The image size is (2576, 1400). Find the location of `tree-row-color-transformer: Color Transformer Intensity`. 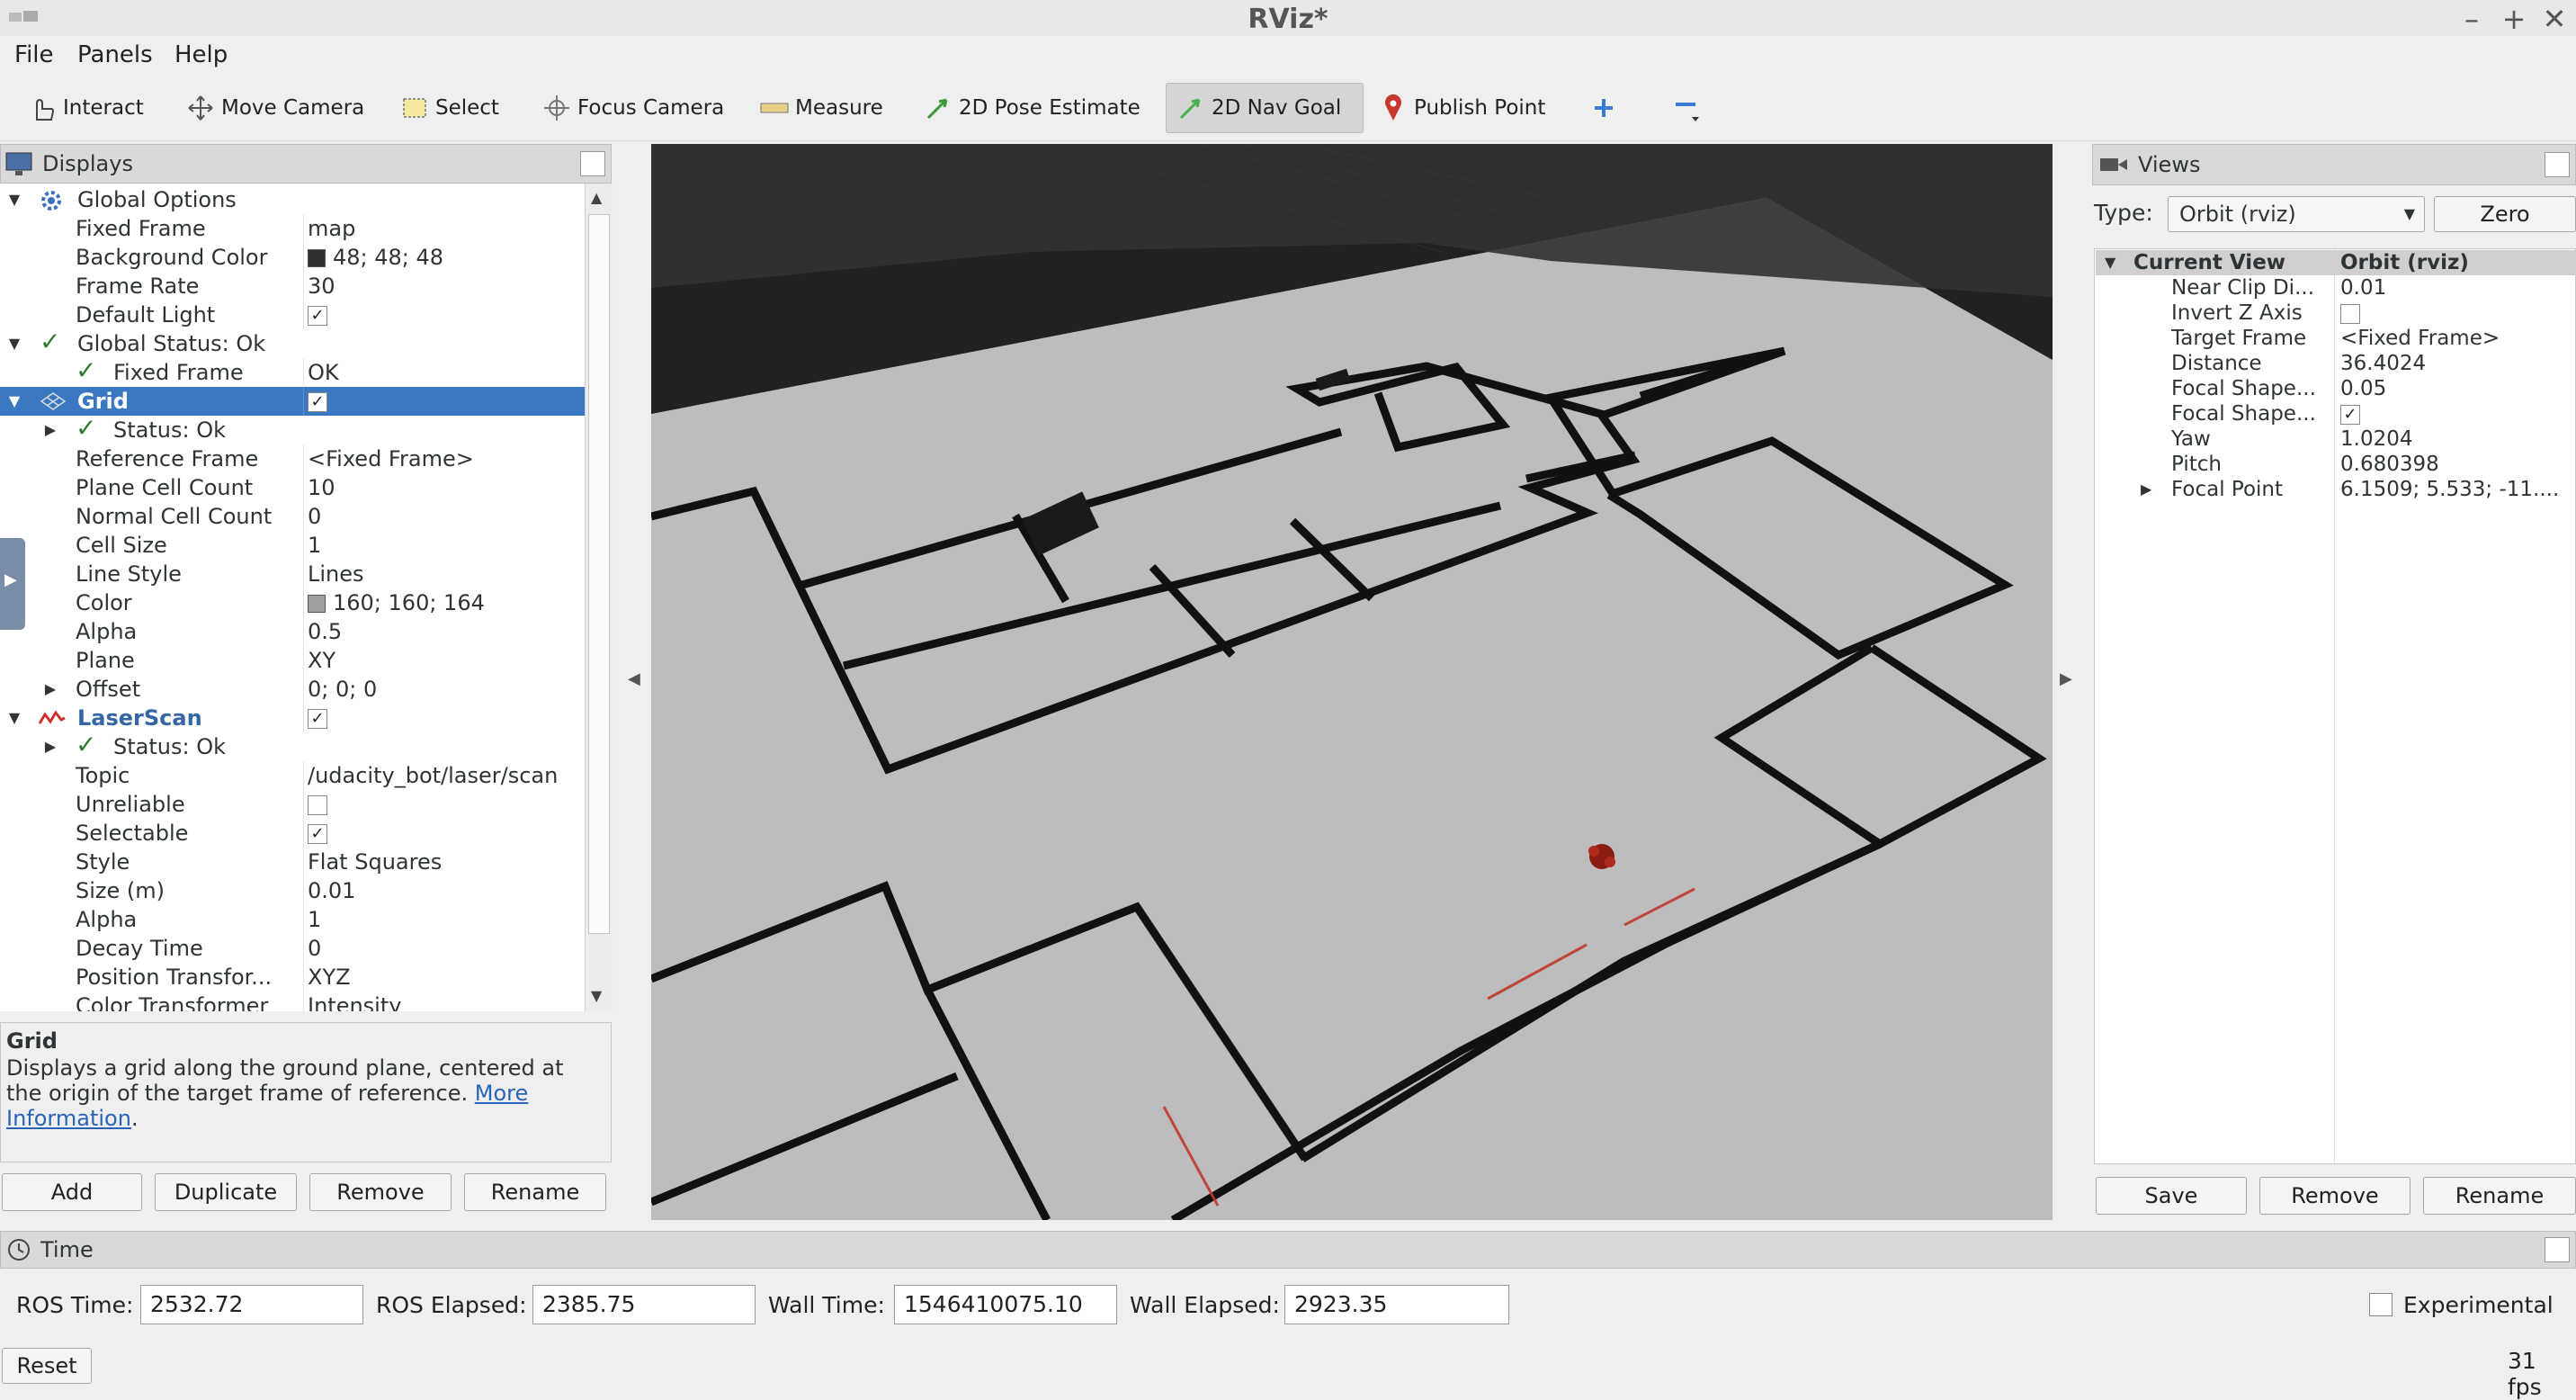

tree-row-color-transformer: Color Transformer Intensity is located at coordinates (292, 1002).